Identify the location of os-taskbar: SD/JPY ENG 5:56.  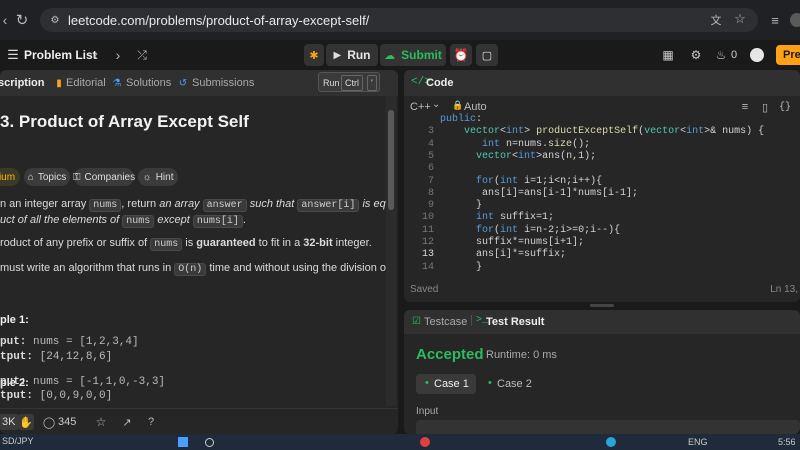
(400, 442).